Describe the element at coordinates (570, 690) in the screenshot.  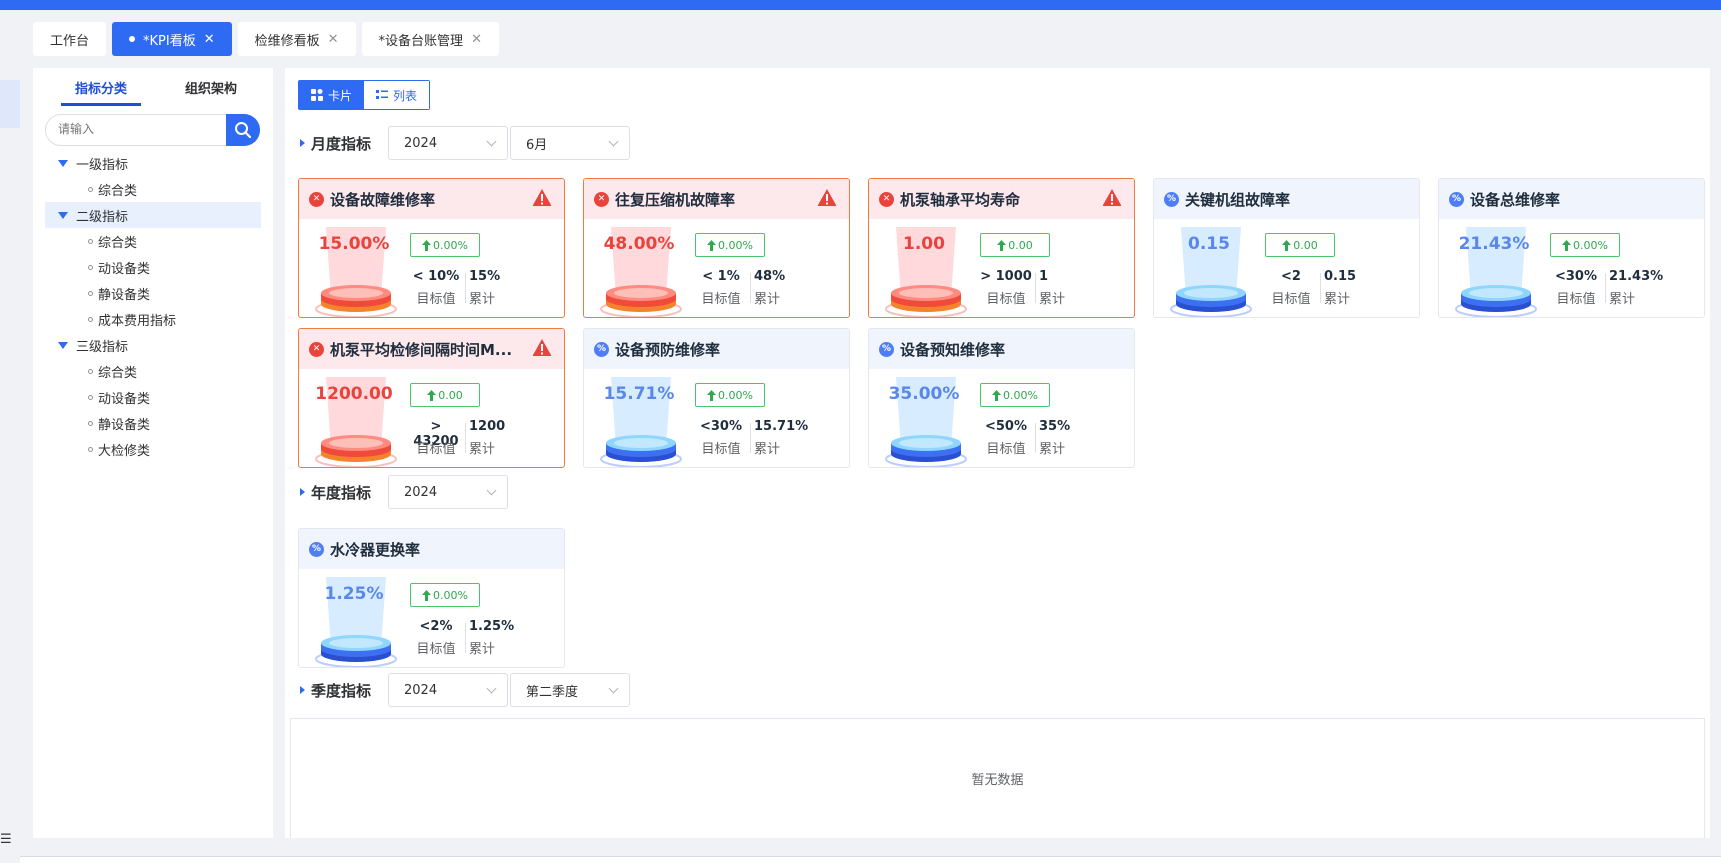
I see `quarter-select: 第二季度` at that location.